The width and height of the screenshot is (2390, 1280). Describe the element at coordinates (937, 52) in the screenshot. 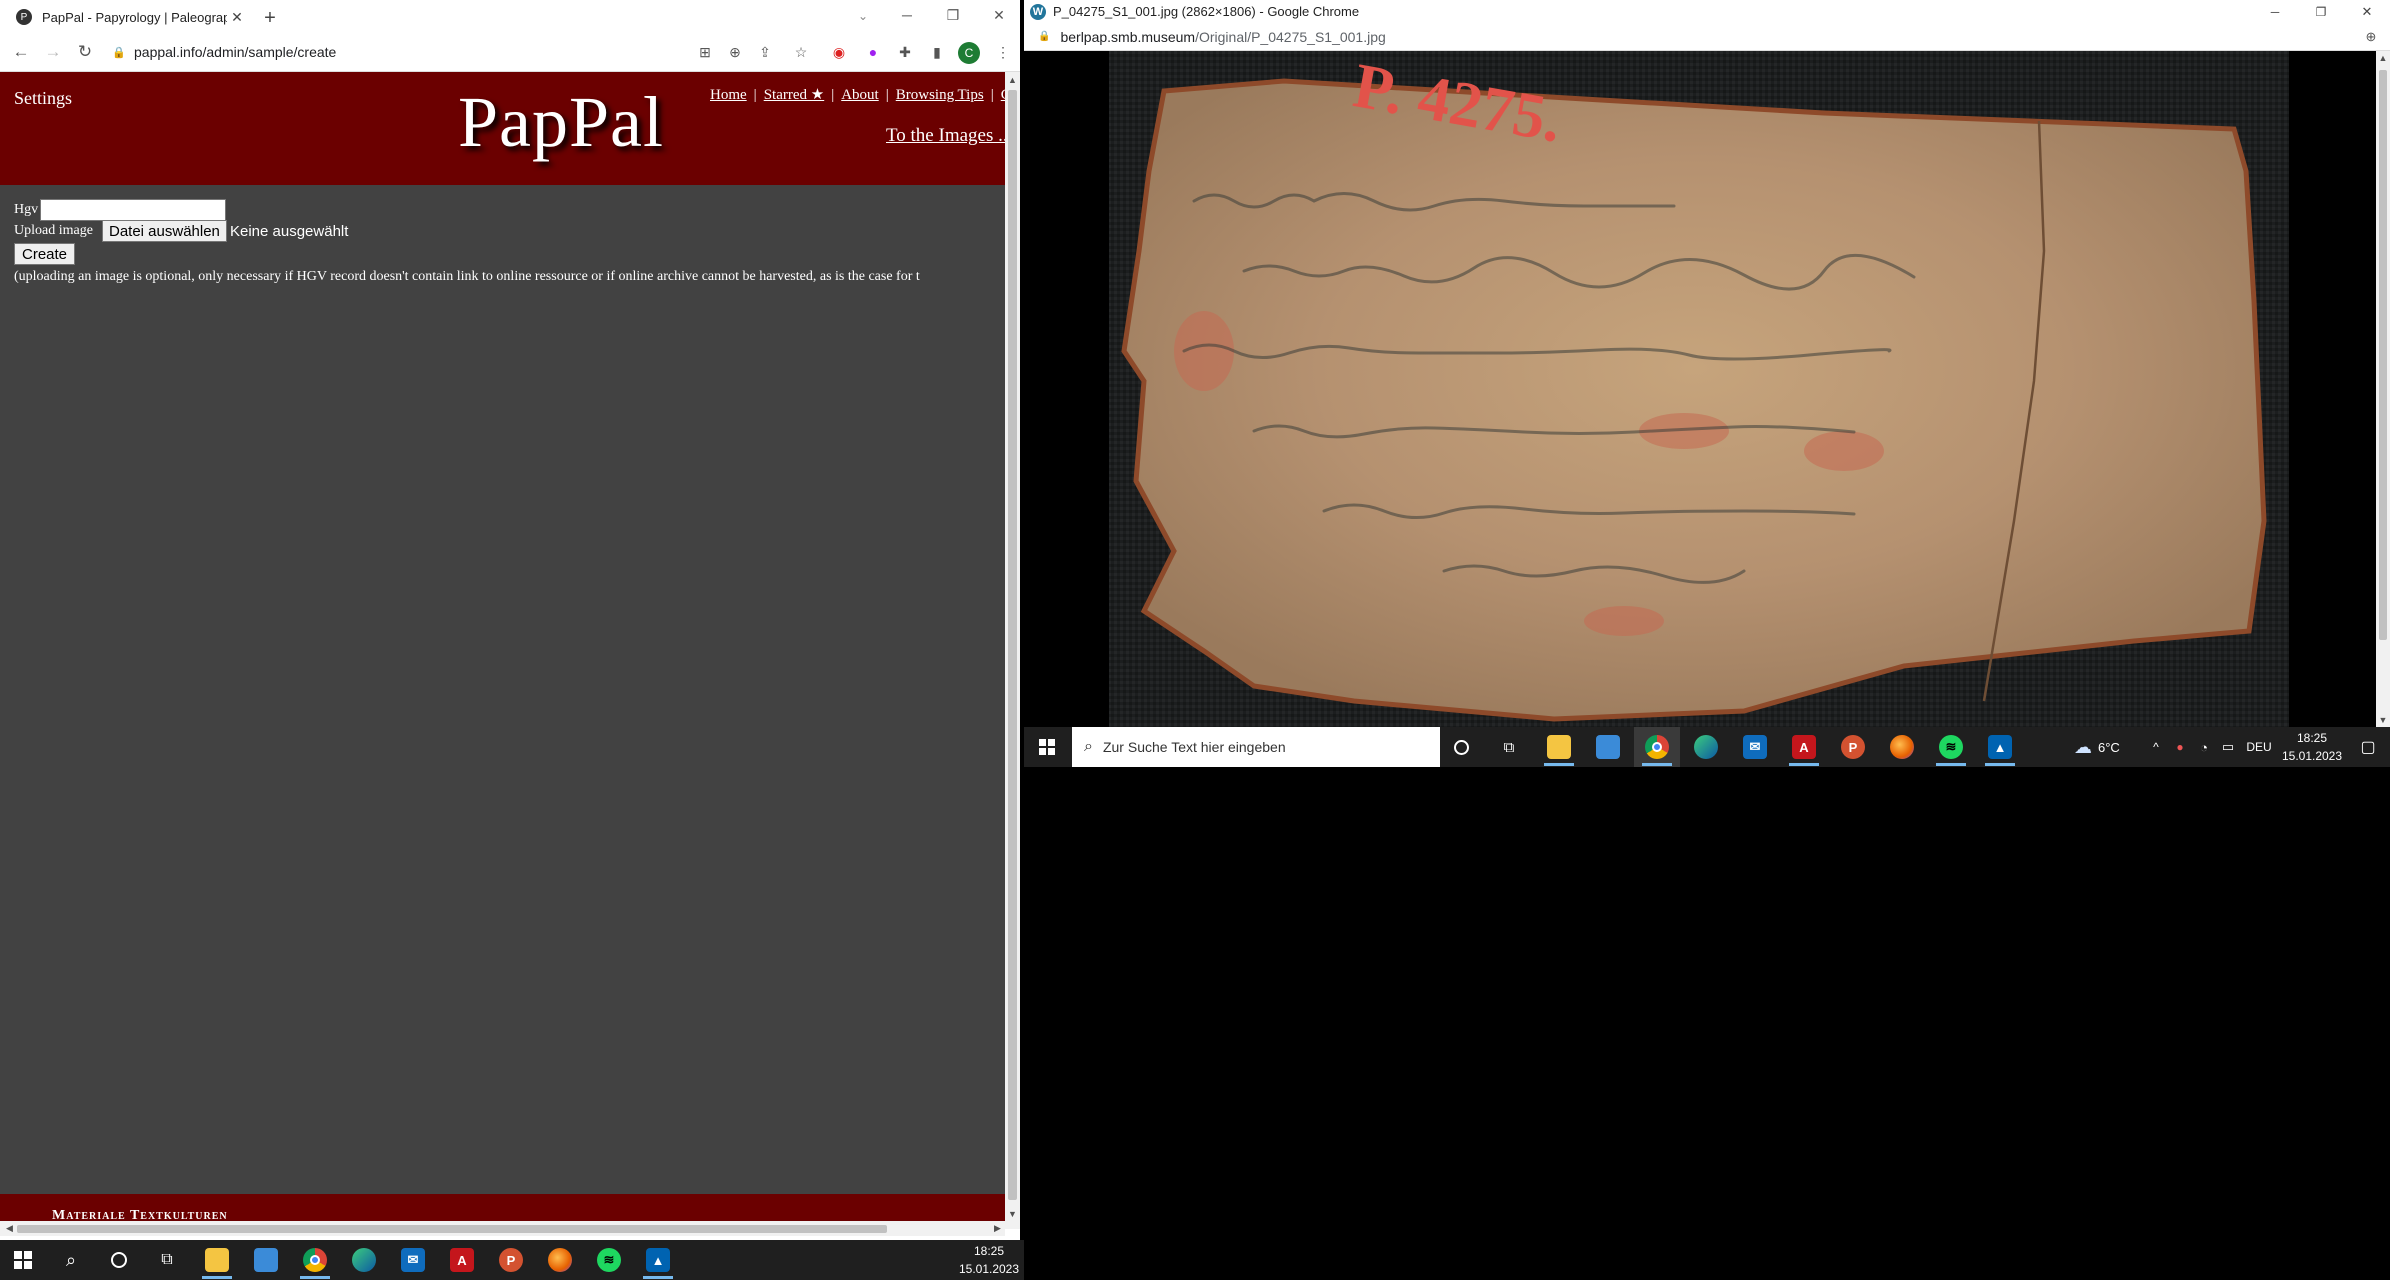

I see `side-panel-icon: ▮` at that location.